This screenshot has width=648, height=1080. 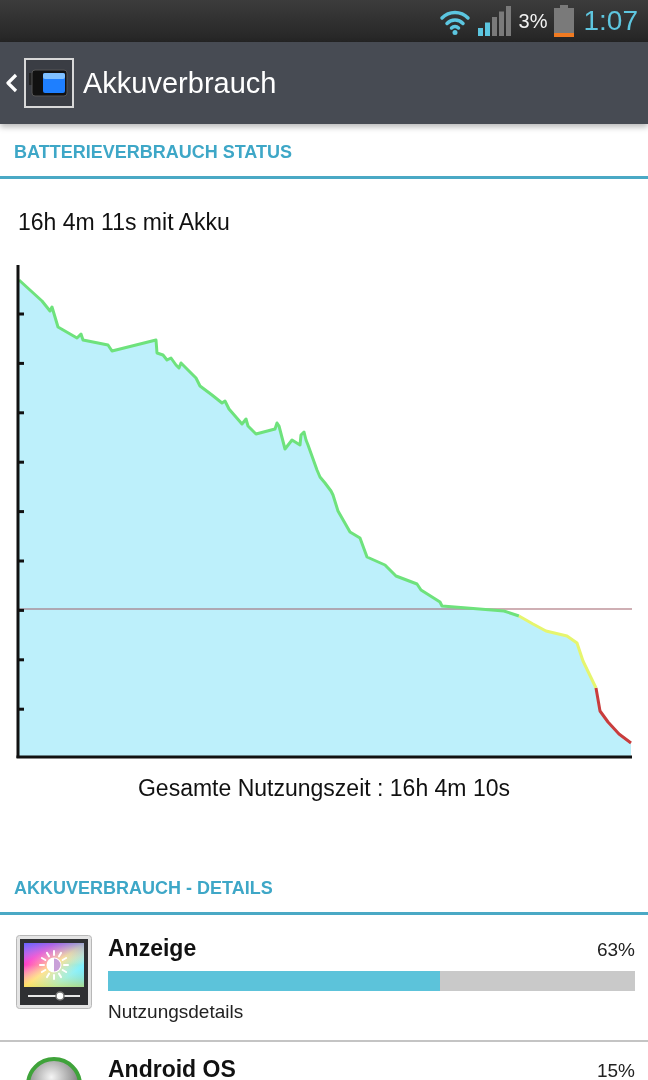 What do you see at coordinates (143, 888) in the screenshot?
I see `section-title: AKKUVERBRAUCH - DETAILS` at bounding box center [143, 888].